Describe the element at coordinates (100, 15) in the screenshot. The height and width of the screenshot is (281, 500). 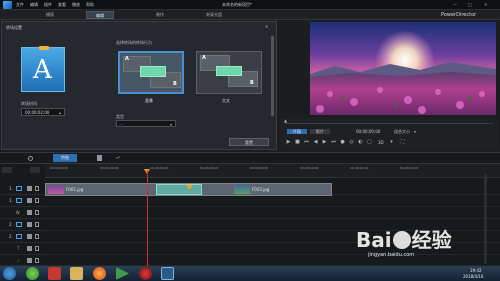
I see `tab-edit: 编辑` at that location.